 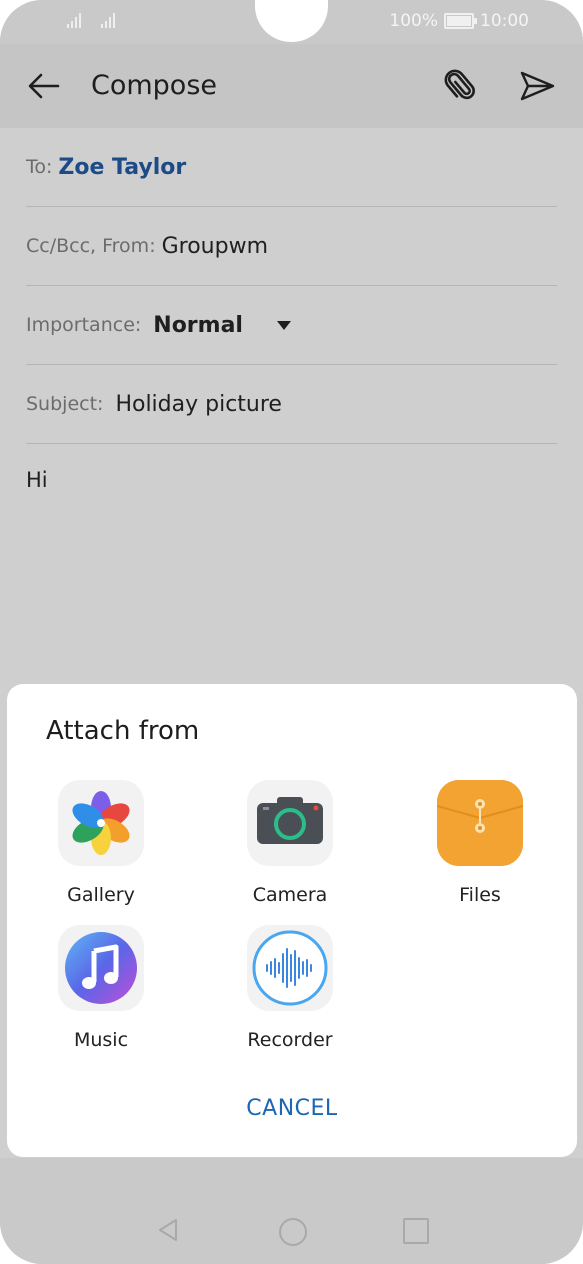 I want to click on compose-toolbar: Compose, so click(x=291, y=86).